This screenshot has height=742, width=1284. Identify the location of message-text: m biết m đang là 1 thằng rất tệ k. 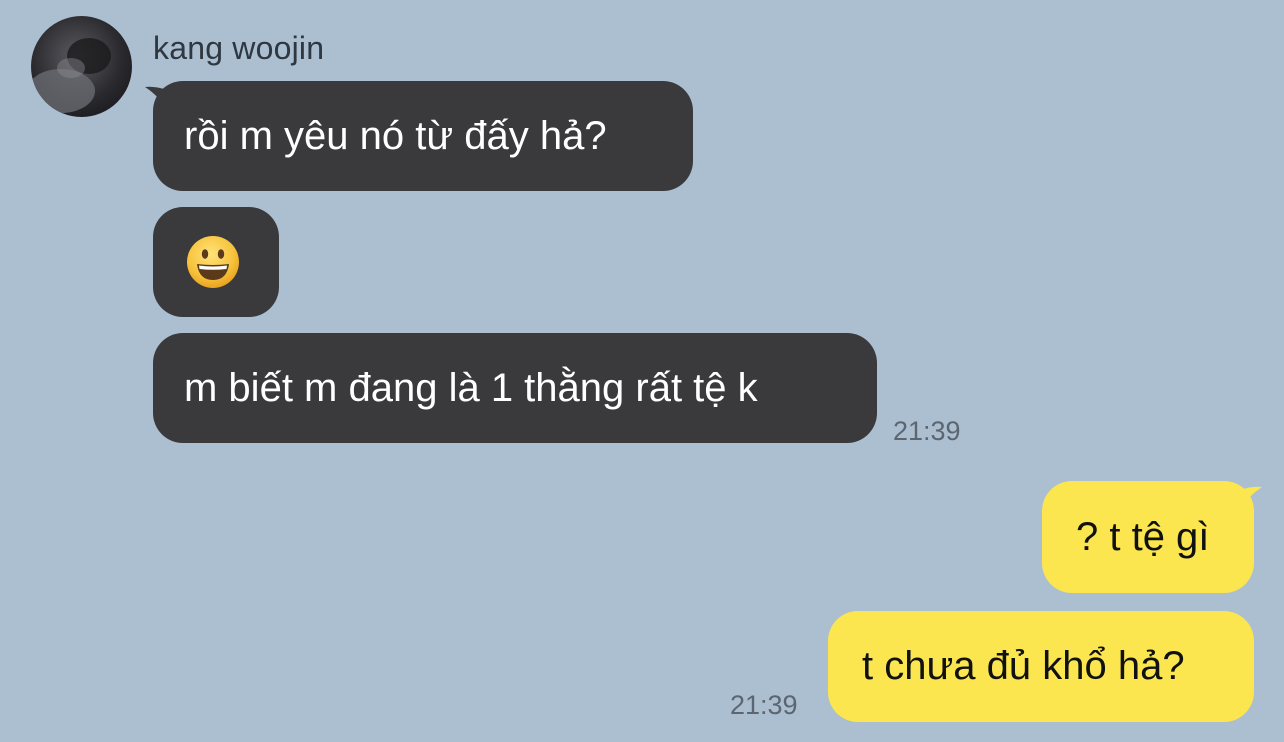
(471, 387).